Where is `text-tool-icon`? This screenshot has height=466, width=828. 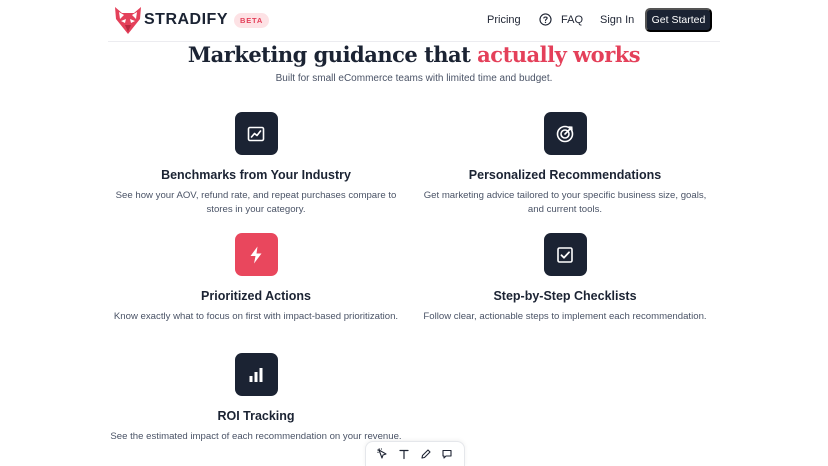 text-tool-icon is located at coordinates (404, 454).